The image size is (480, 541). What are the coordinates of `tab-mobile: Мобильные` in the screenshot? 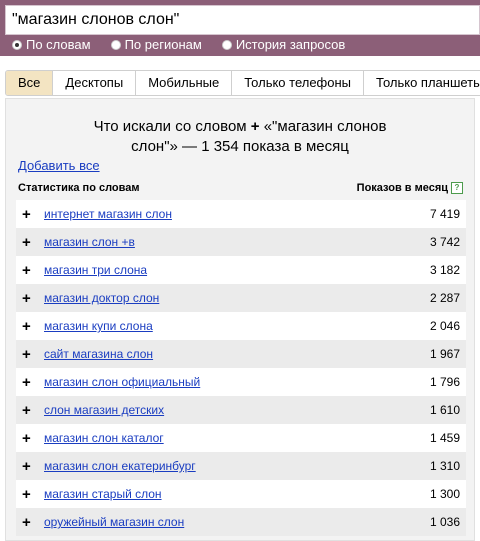 It's located at (184, 83).